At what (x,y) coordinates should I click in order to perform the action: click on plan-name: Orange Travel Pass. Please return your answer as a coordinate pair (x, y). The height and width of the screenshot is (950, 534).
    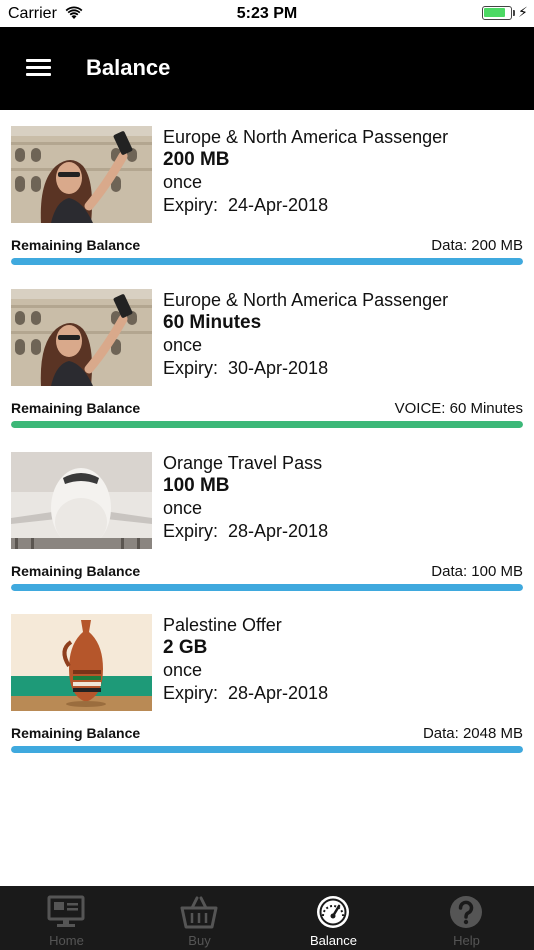
    Looking at the image, I should click on (243, 463).